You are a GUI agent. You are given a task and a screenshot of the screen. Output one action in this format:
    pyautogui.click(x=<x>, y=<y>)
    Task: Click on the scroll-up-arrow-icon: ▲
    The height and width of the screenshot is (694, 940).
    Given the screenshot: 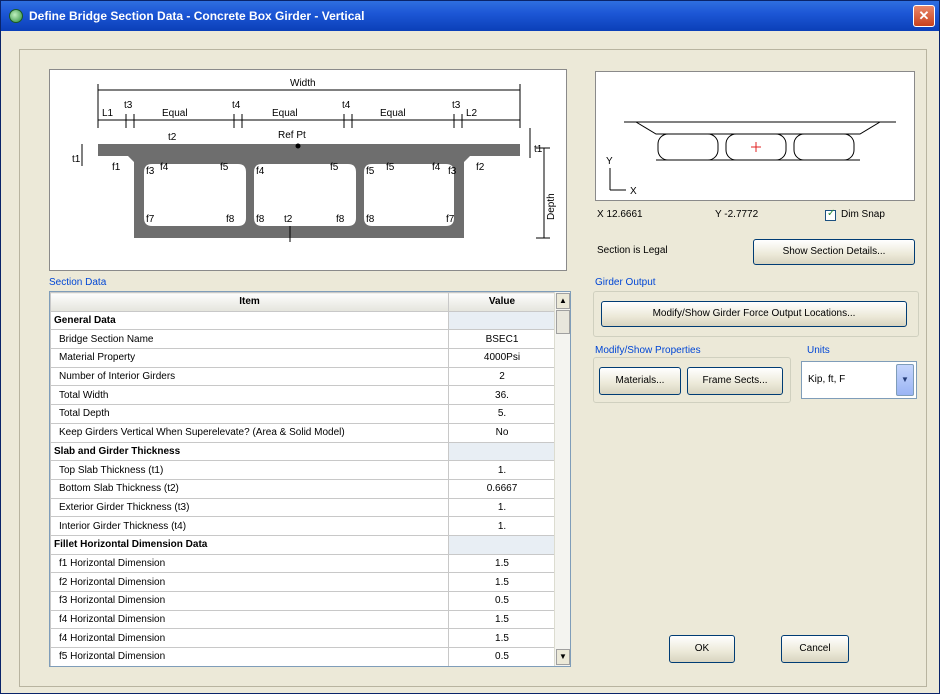 What is the action you would take?
    pyautogui.click(x=563, y=301)
    